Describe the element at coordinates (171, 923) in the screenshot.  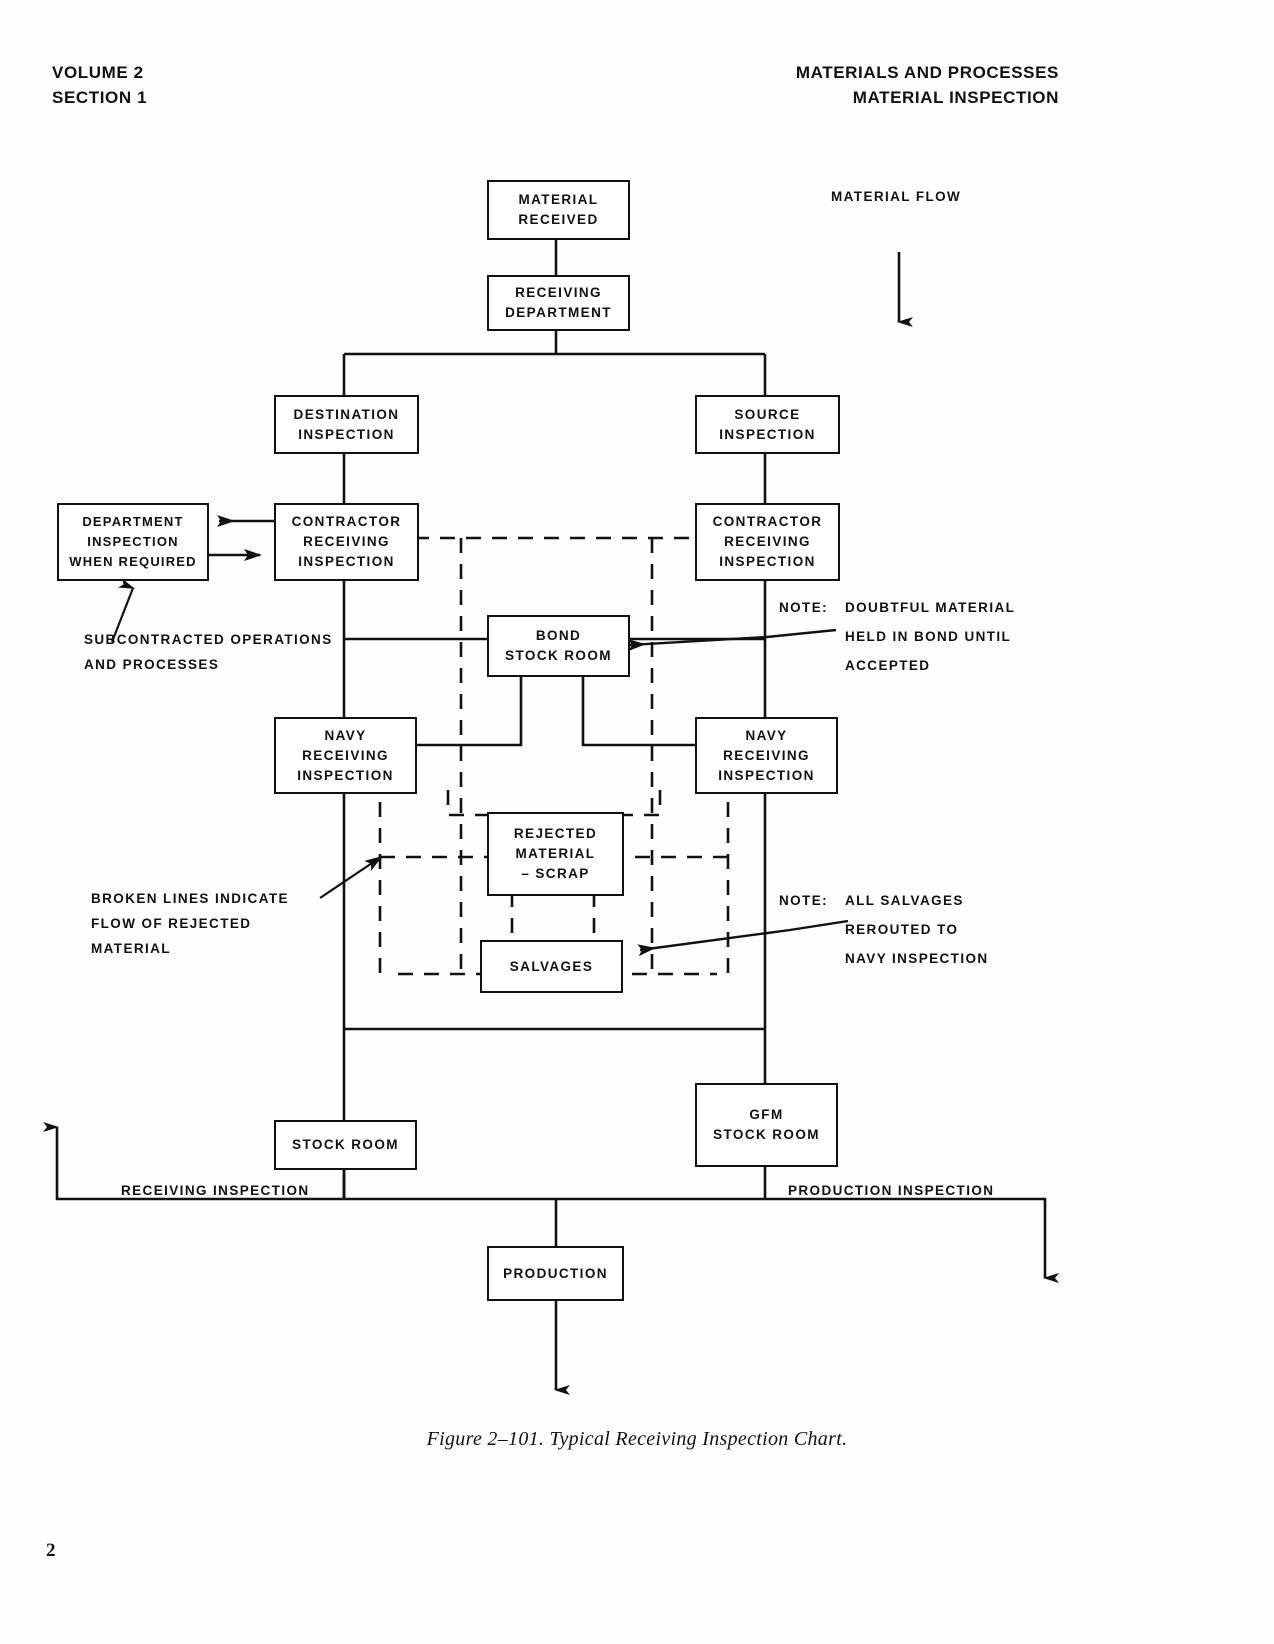
I see `annotation-line: FLOW OF REJECTED` at that location.